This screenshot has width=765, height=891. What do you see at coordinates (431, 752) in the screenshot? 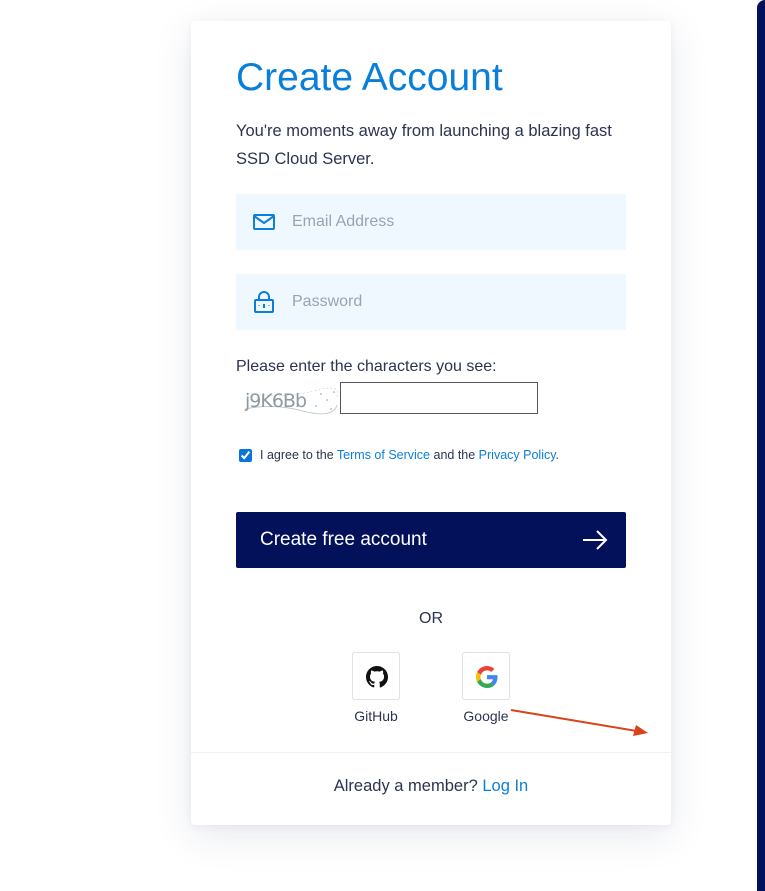
I see `footer-divider` at bounding box center [431, 752].